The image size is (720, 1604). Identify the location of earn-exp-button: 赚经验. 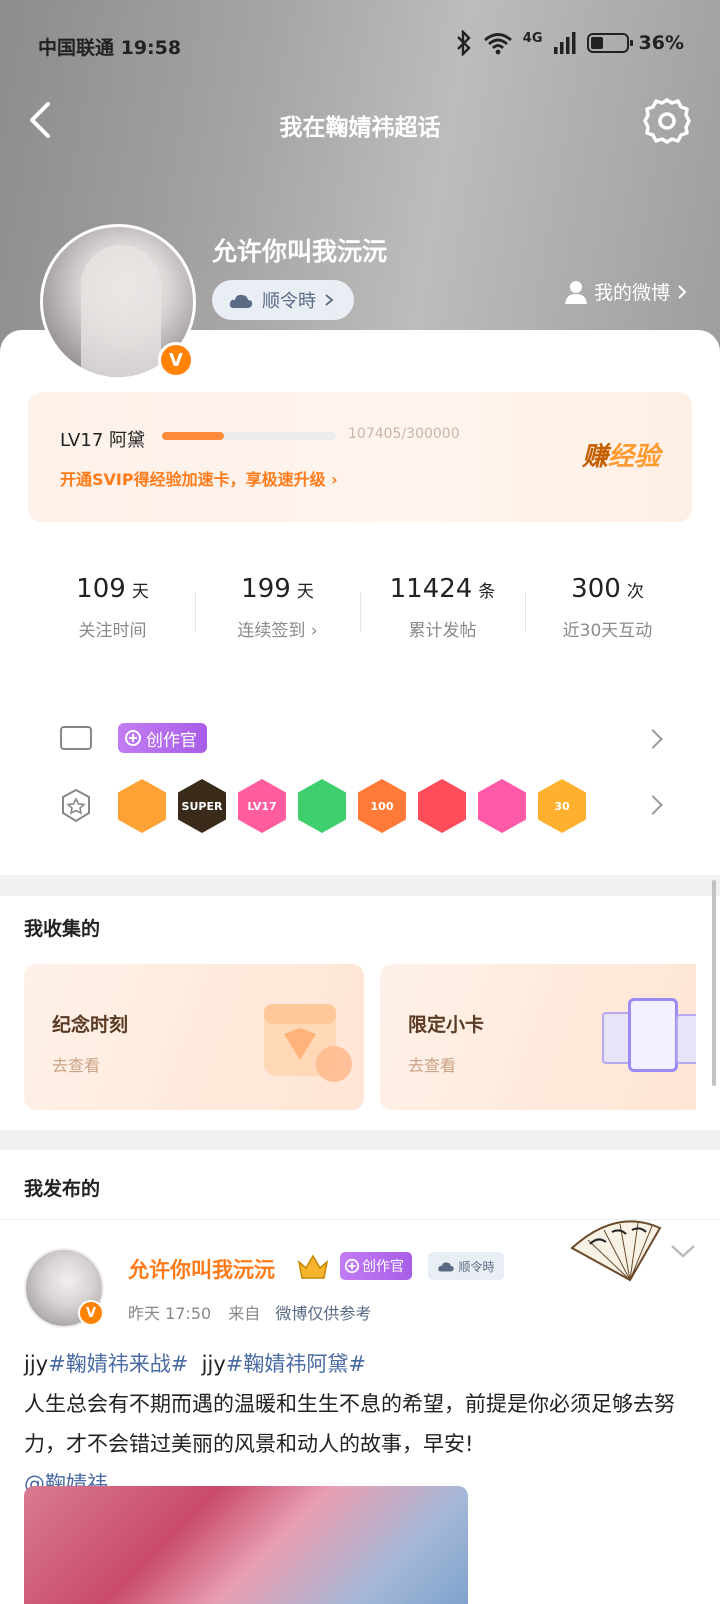
(621, 454).